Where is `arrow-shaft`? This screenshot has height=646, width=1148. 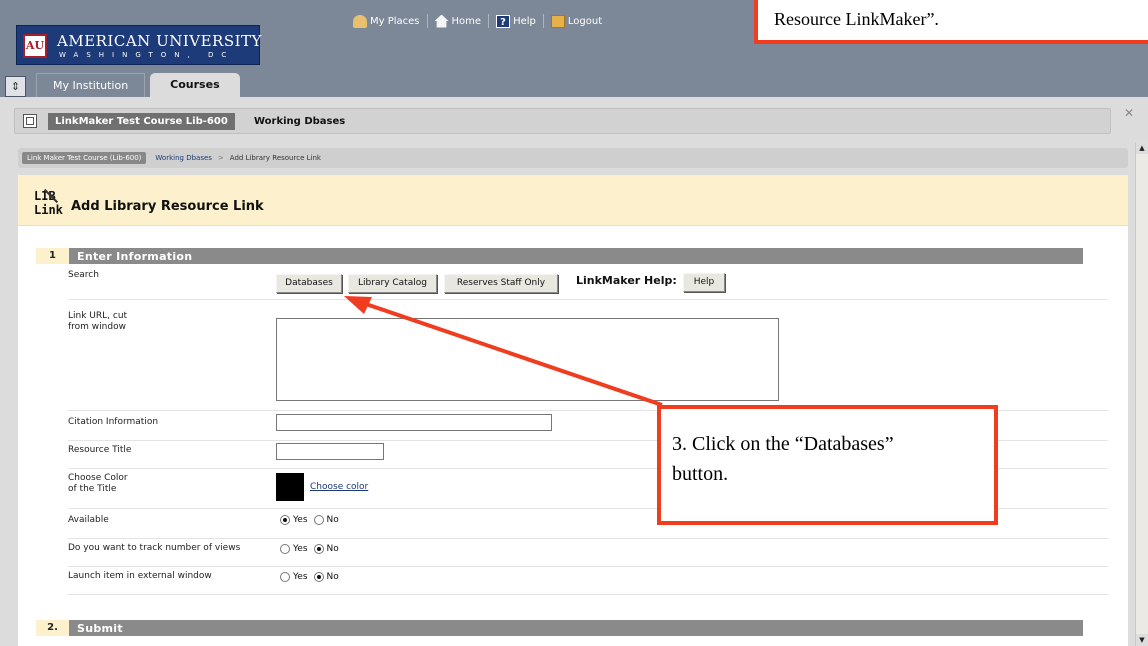 arrow-shaft is located at coordinates (511, 353).